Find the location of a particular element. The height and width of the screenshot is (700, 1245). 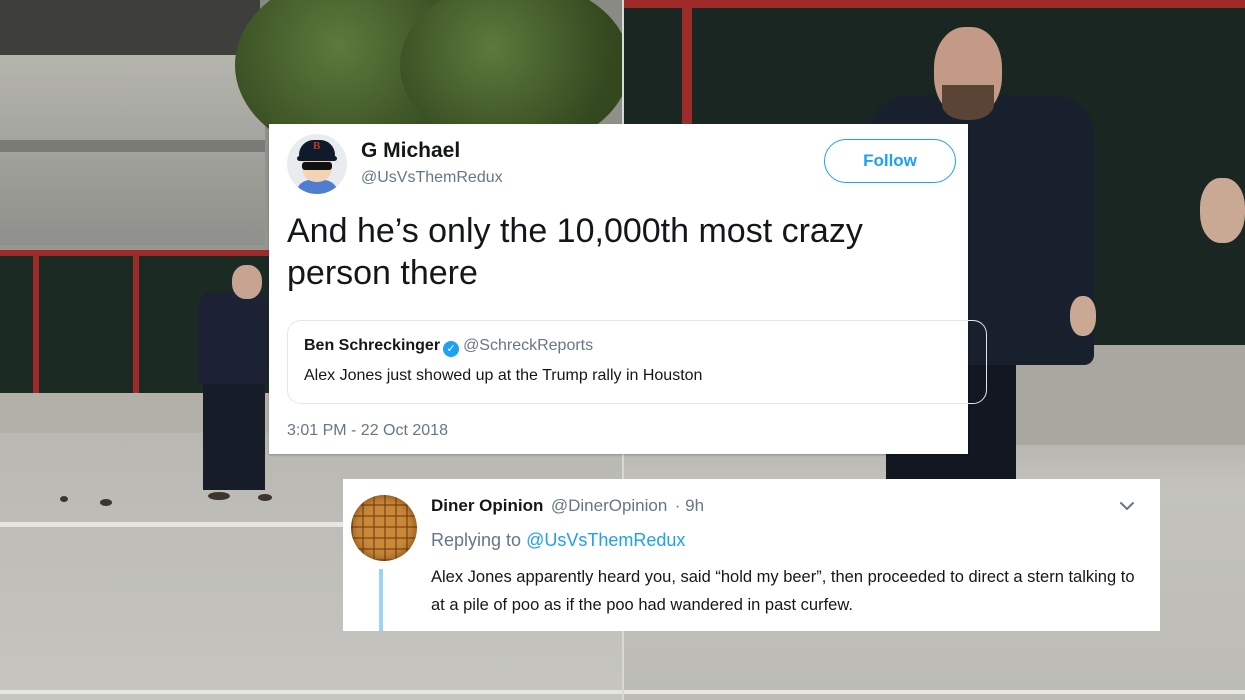

building-overhang is located at coordinates (130, 31).